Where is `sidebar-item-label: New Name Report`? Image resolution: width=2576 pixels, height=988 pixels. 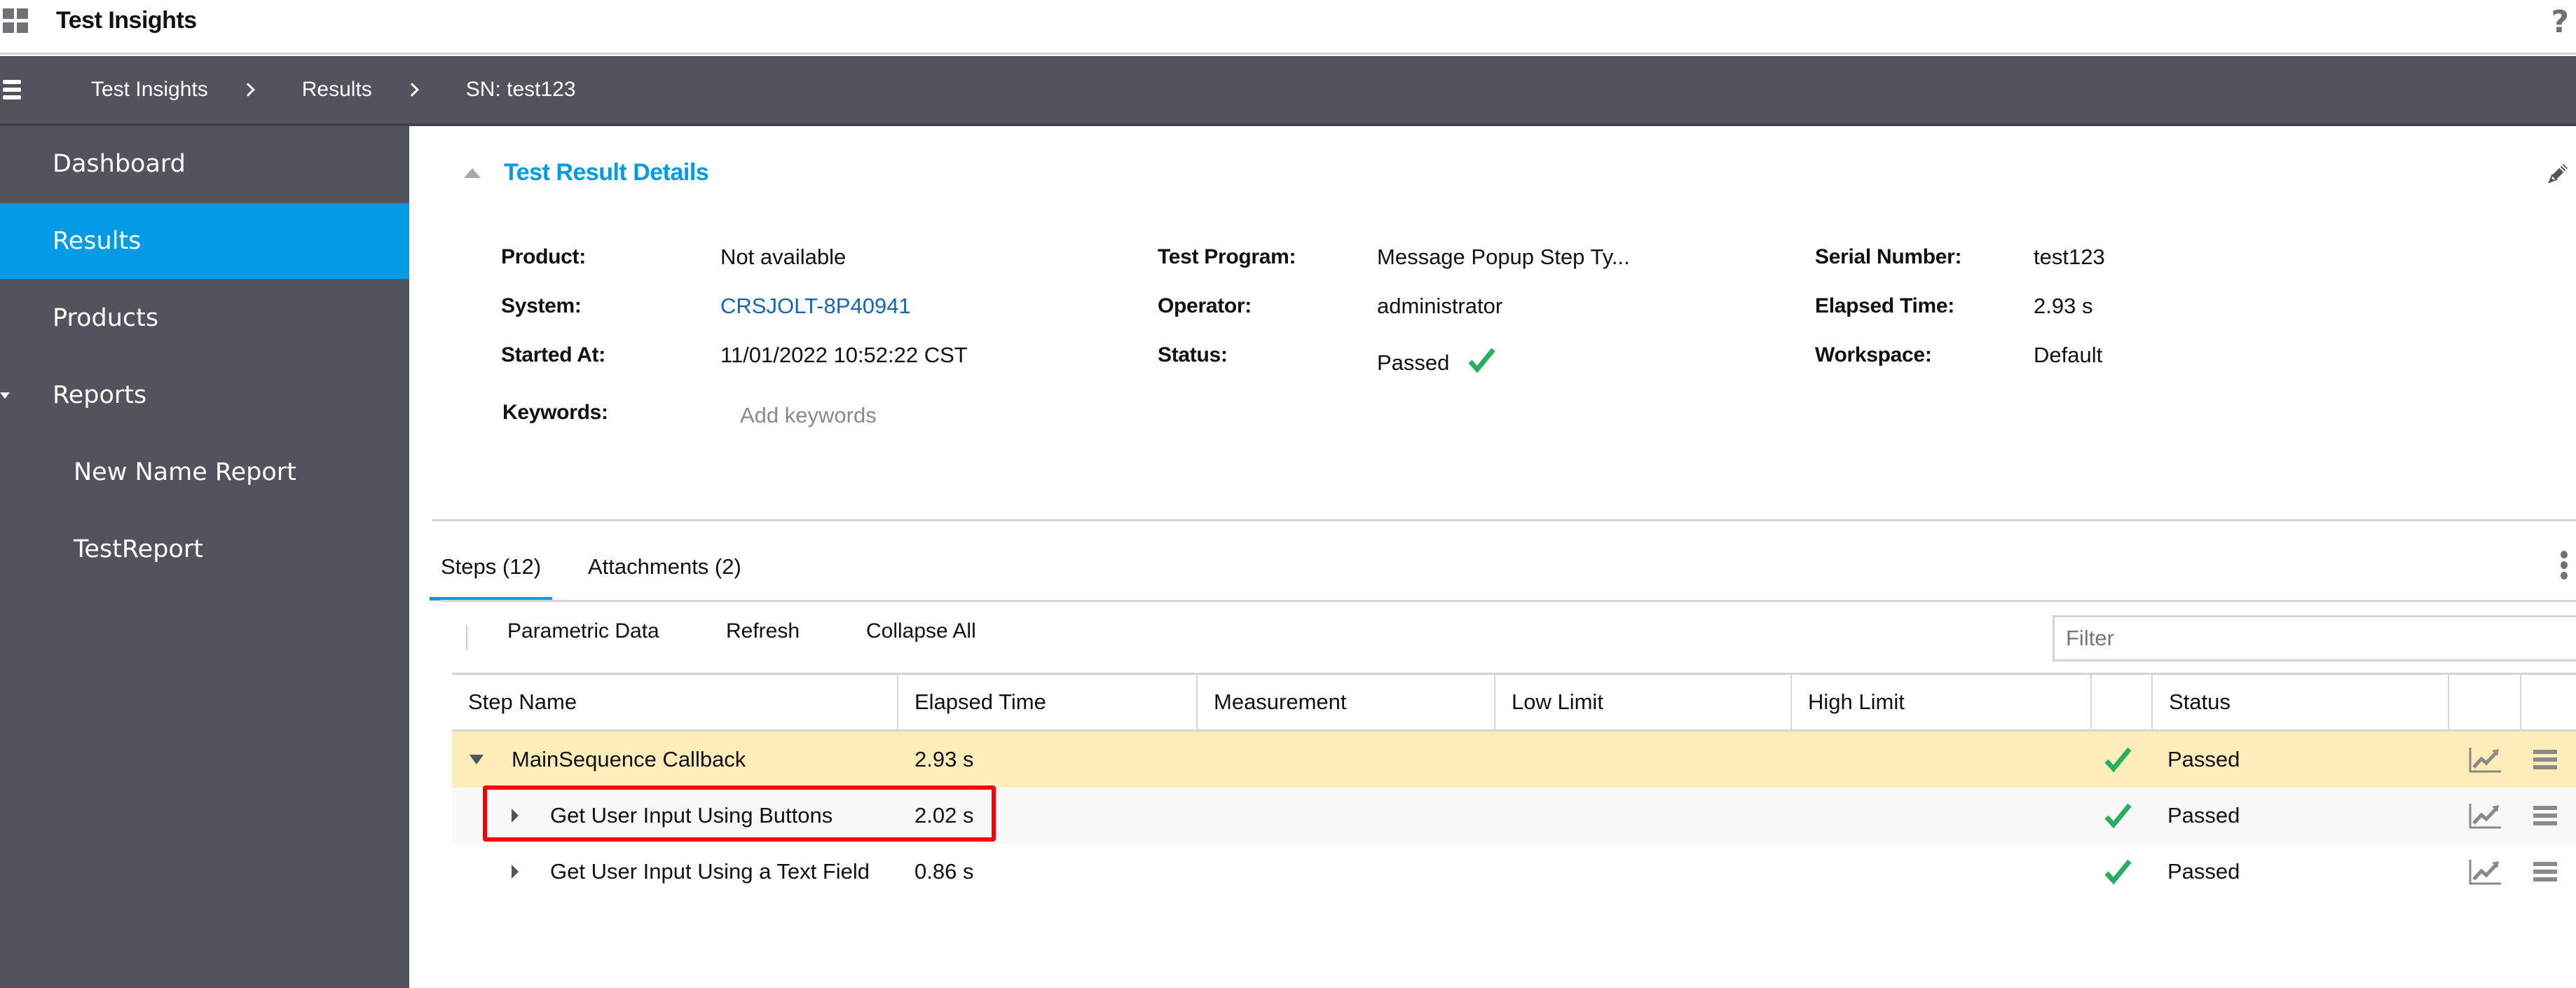 sidebar-item-label: New Name Report is located at coordinates (185, 472).